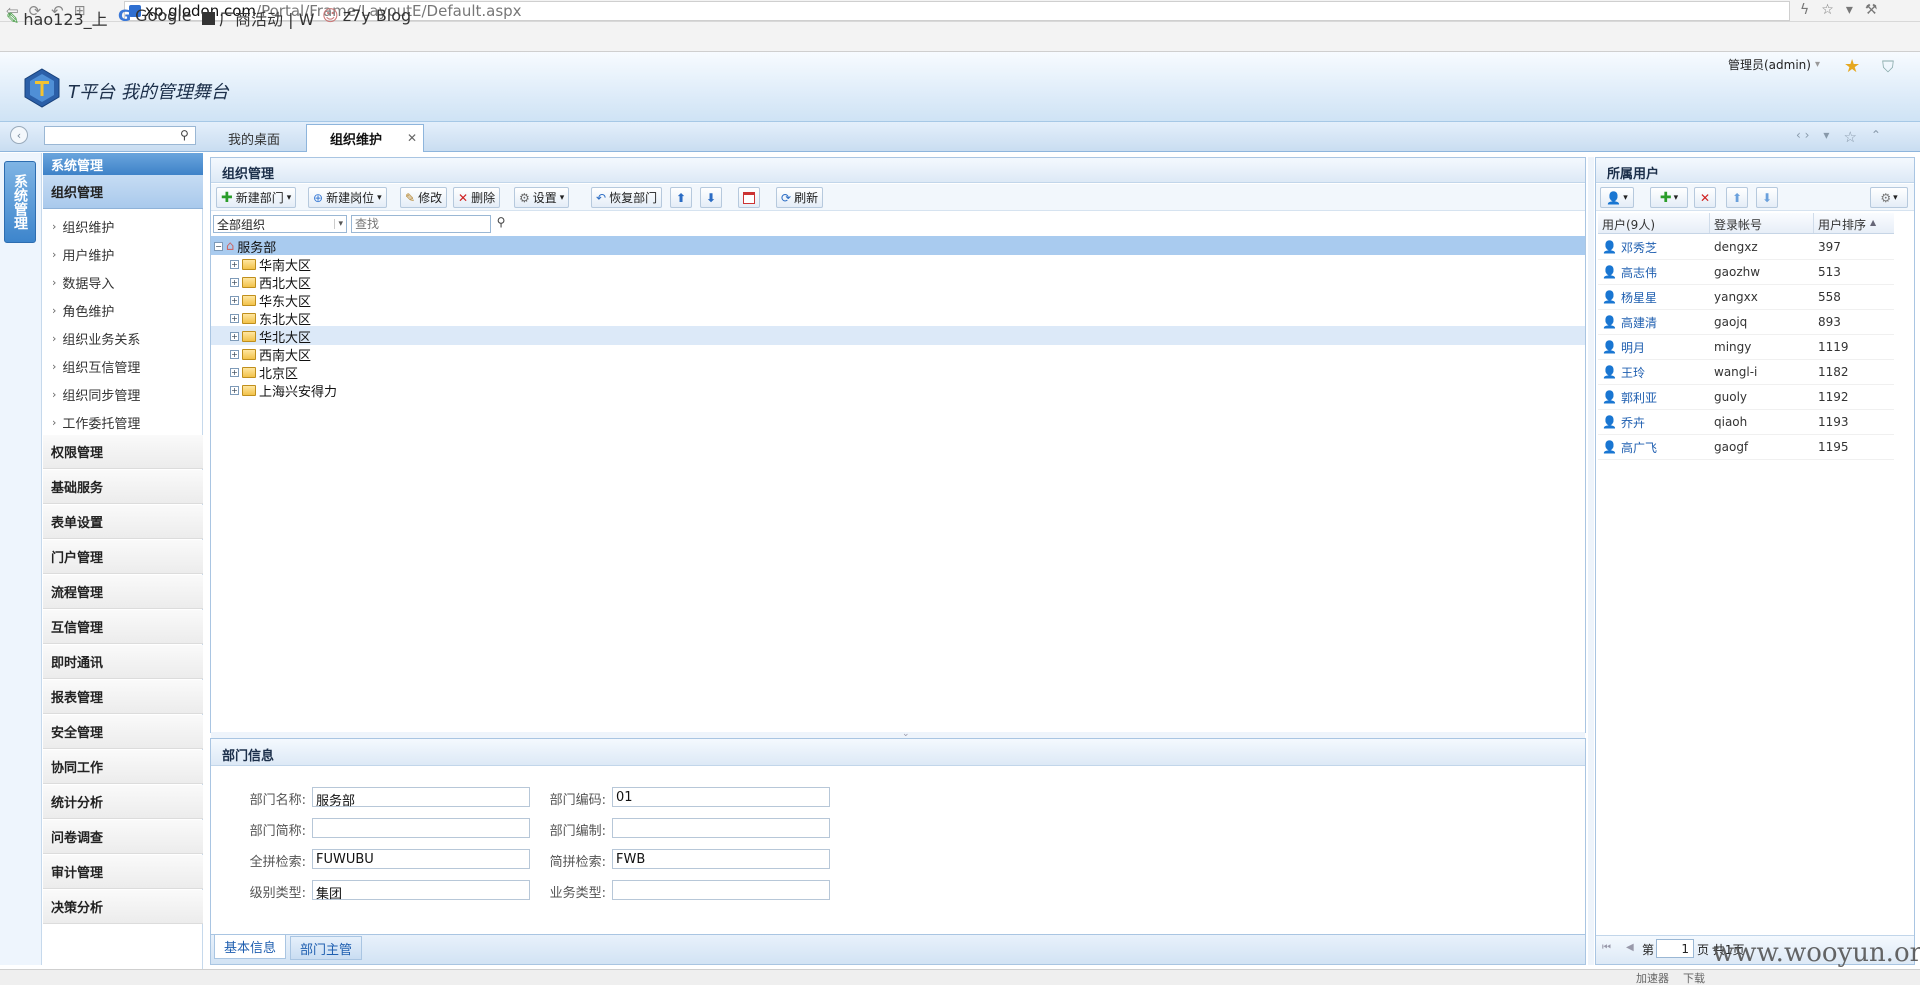 The width and height of the screenshot is (1920, 985). Describe the element at coordinates (1774, 64) in the screenshot. I see `current-user-menu: 管理员(admin) ▾` at that location.